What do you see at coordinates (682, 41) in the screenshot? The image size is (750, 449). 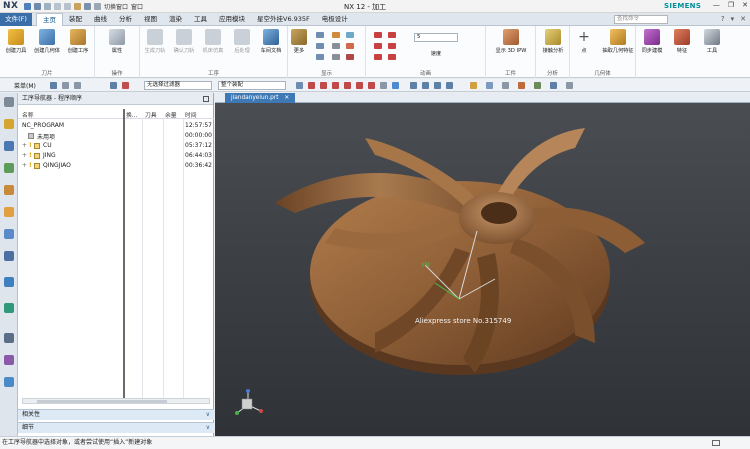 I see `feature-button: 特征` at bounding box center [682, 41].